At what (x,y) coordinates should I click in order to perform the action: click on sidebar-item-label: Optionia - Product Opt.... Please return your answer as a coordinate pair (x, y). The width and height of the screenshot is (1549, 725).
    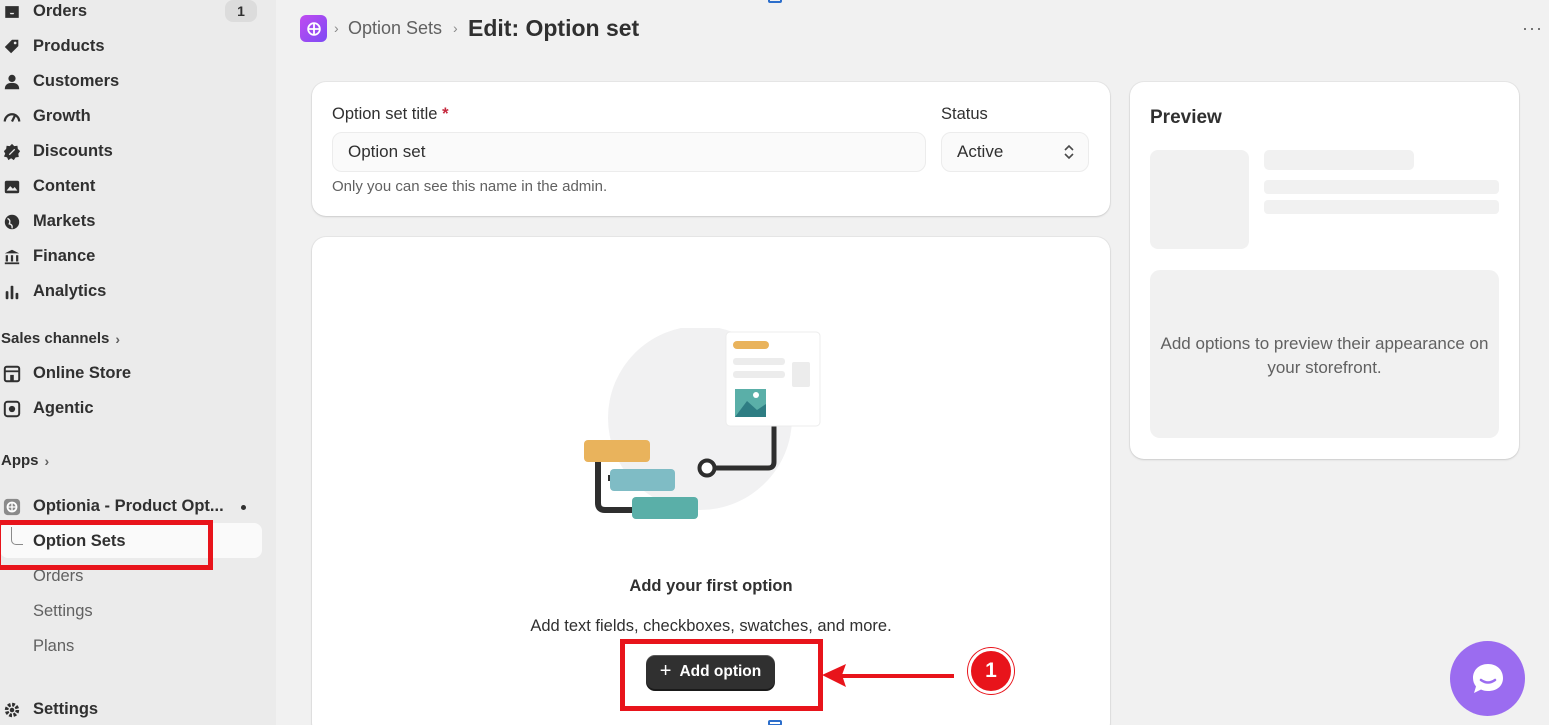
    Looking at the image, I should click on (128, 506).